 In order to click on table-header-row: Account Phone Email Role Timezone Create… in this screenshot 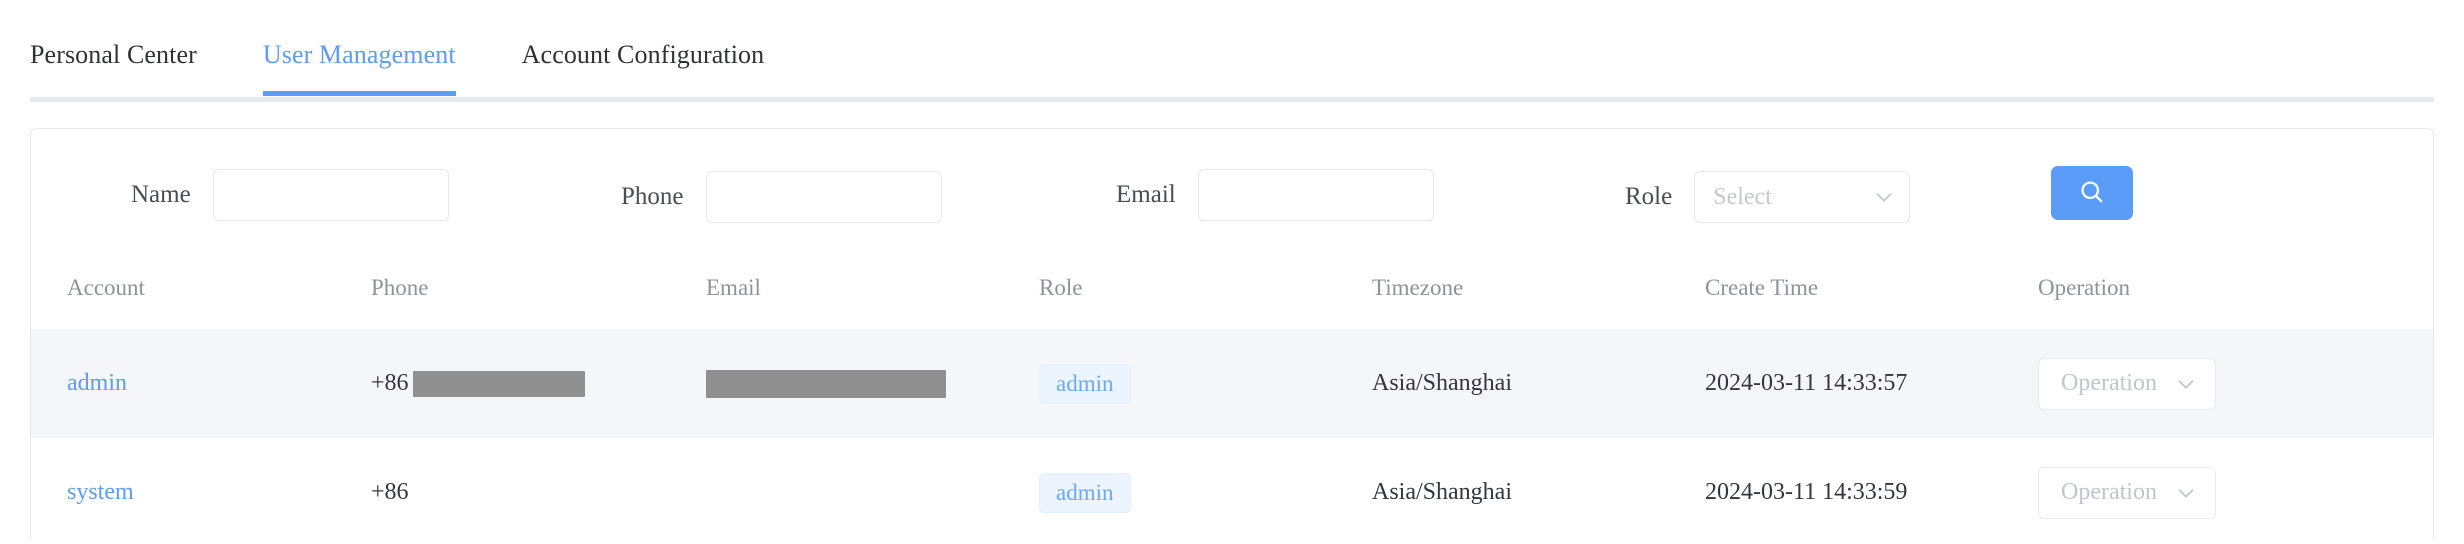, I will do `click(1232, 288)`.